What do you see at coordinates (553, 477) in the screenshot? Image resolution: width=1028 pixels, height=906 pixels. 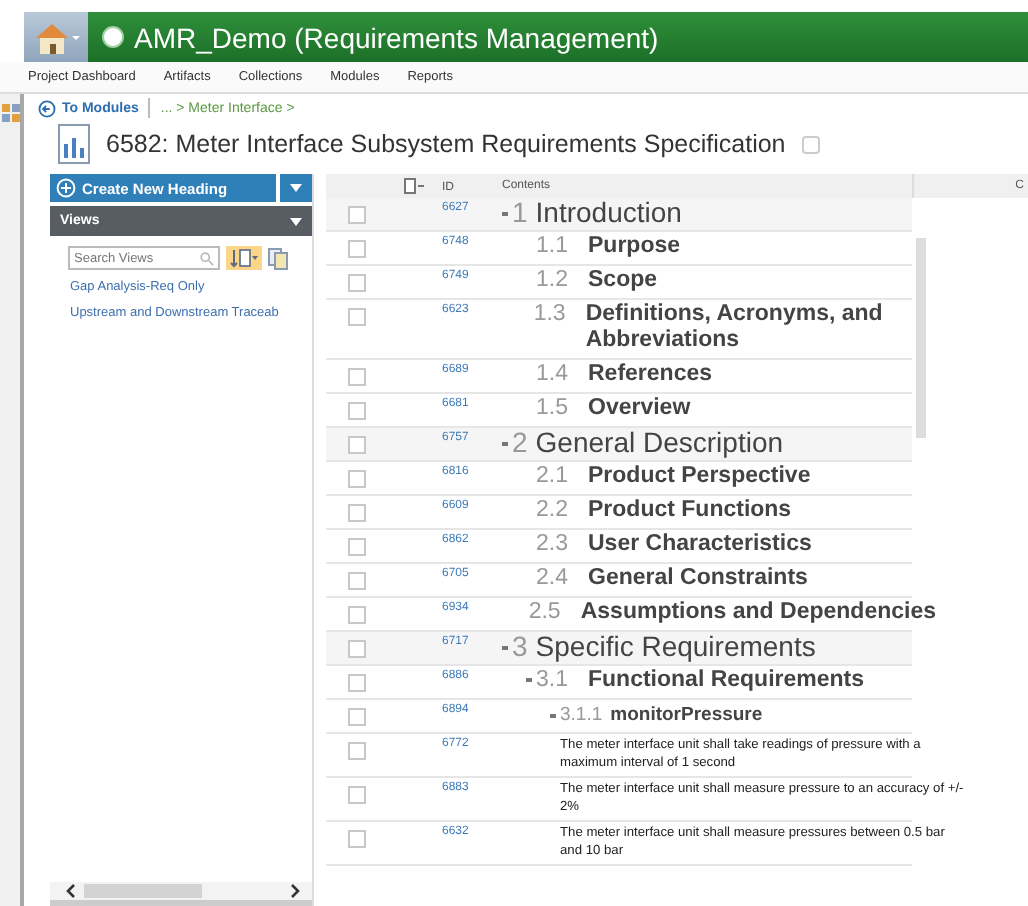 I see `section-number: 2.1` at bounding box center [553, 477].